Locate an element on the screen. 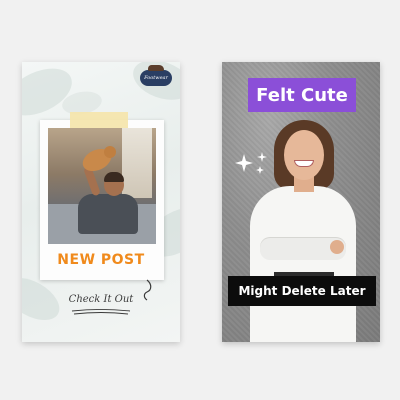  headline-text: NEW POST is located at coordinates (101, 260).